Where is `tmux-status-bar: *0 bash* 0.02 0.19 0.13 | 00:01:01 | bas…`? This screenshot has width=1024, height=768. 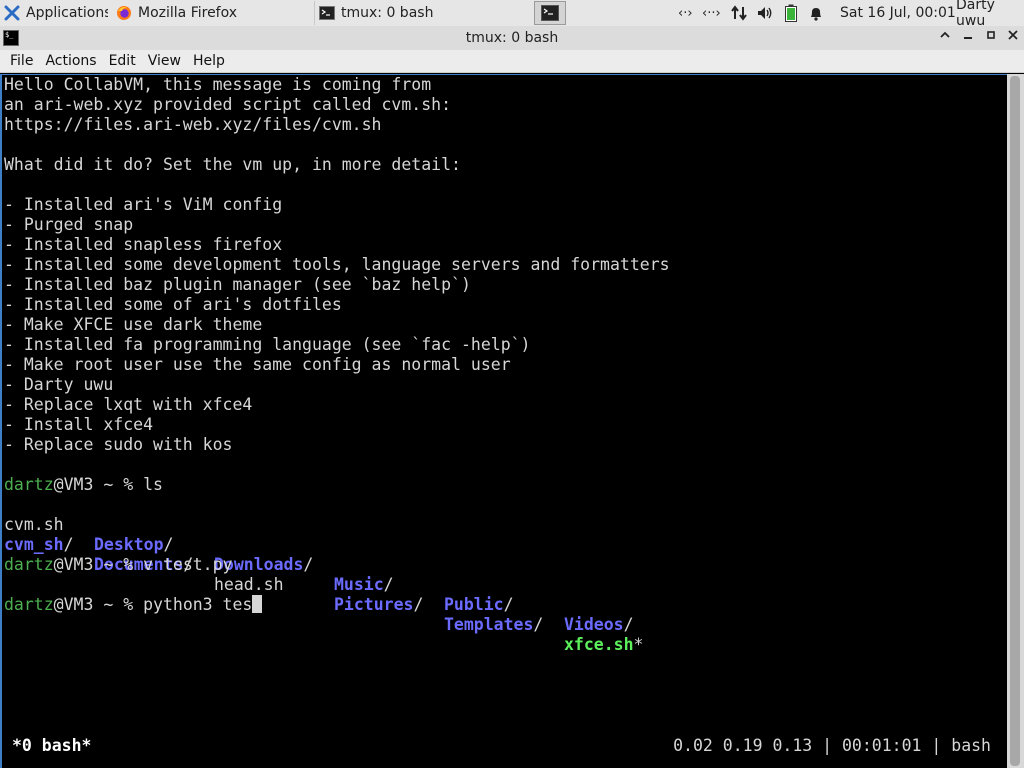
tmux-status-bar: *0 bash* 0.02 0.19 0.13 | 00:01:01 | bas… is located at coordinates (503, 746).